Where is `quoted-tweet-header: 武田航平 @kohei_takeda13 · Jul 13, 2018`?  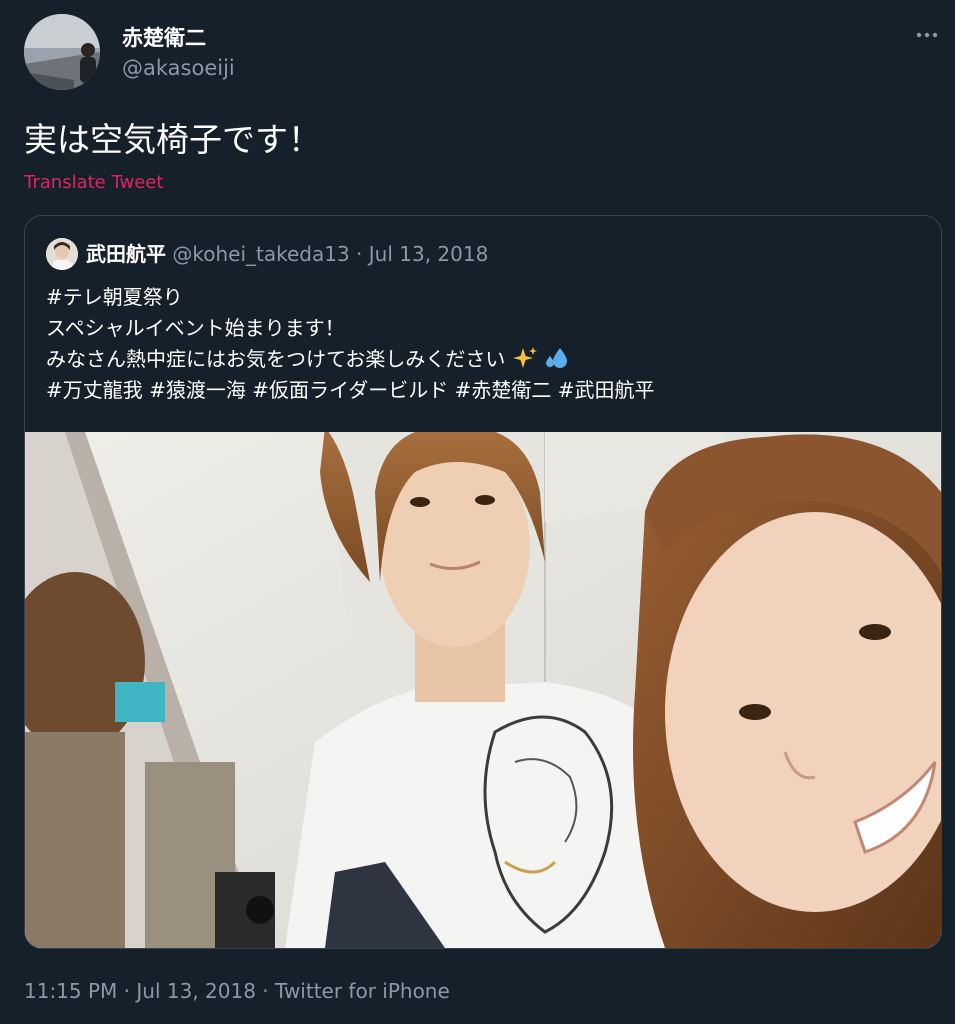 quoted-tweet-header: 武田航平 @kohei_takeda13 · Jul 13, 2018 is located at coordinates (287, 254).